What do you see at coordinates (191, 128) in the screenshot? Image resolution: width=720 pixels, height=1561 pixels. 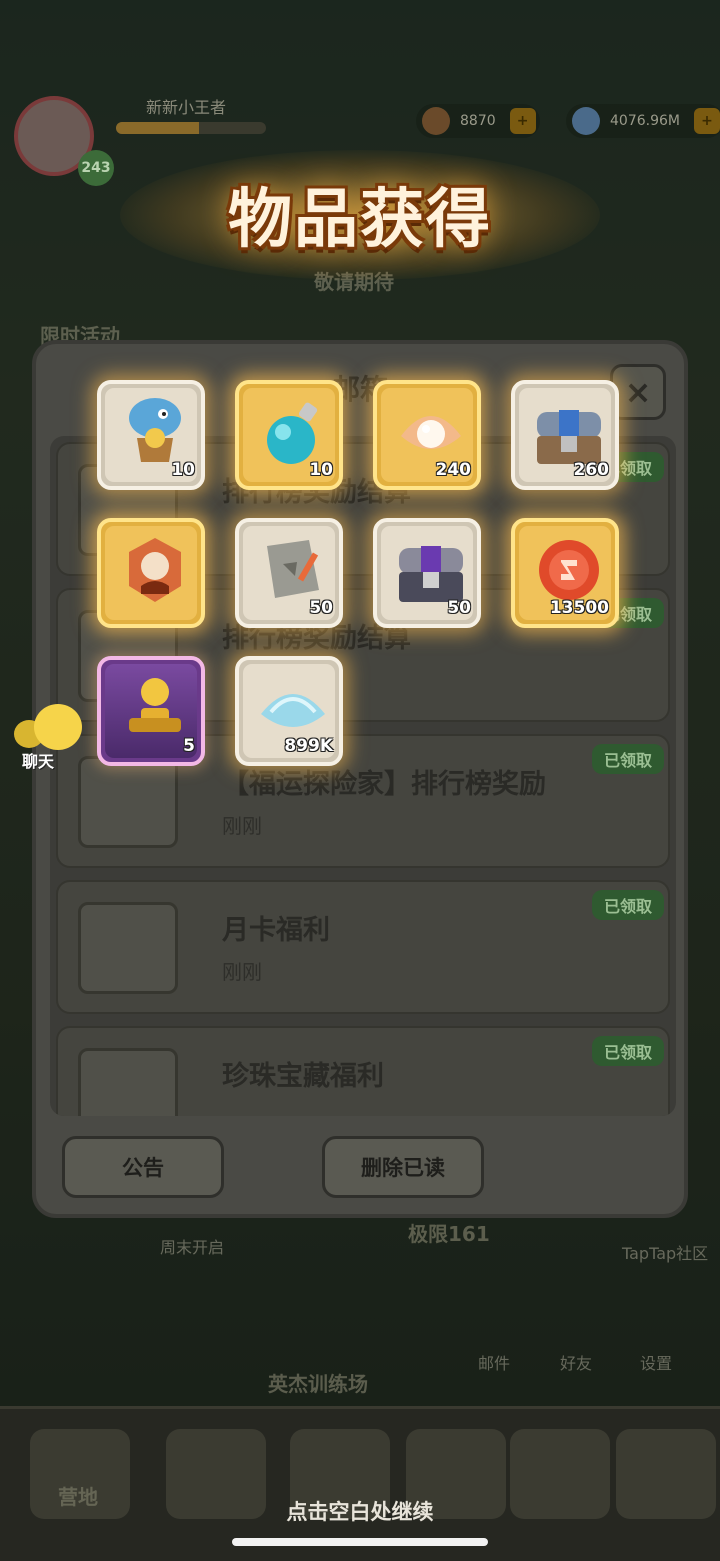 I see `experience-bar` at bounding box center [191, 128].